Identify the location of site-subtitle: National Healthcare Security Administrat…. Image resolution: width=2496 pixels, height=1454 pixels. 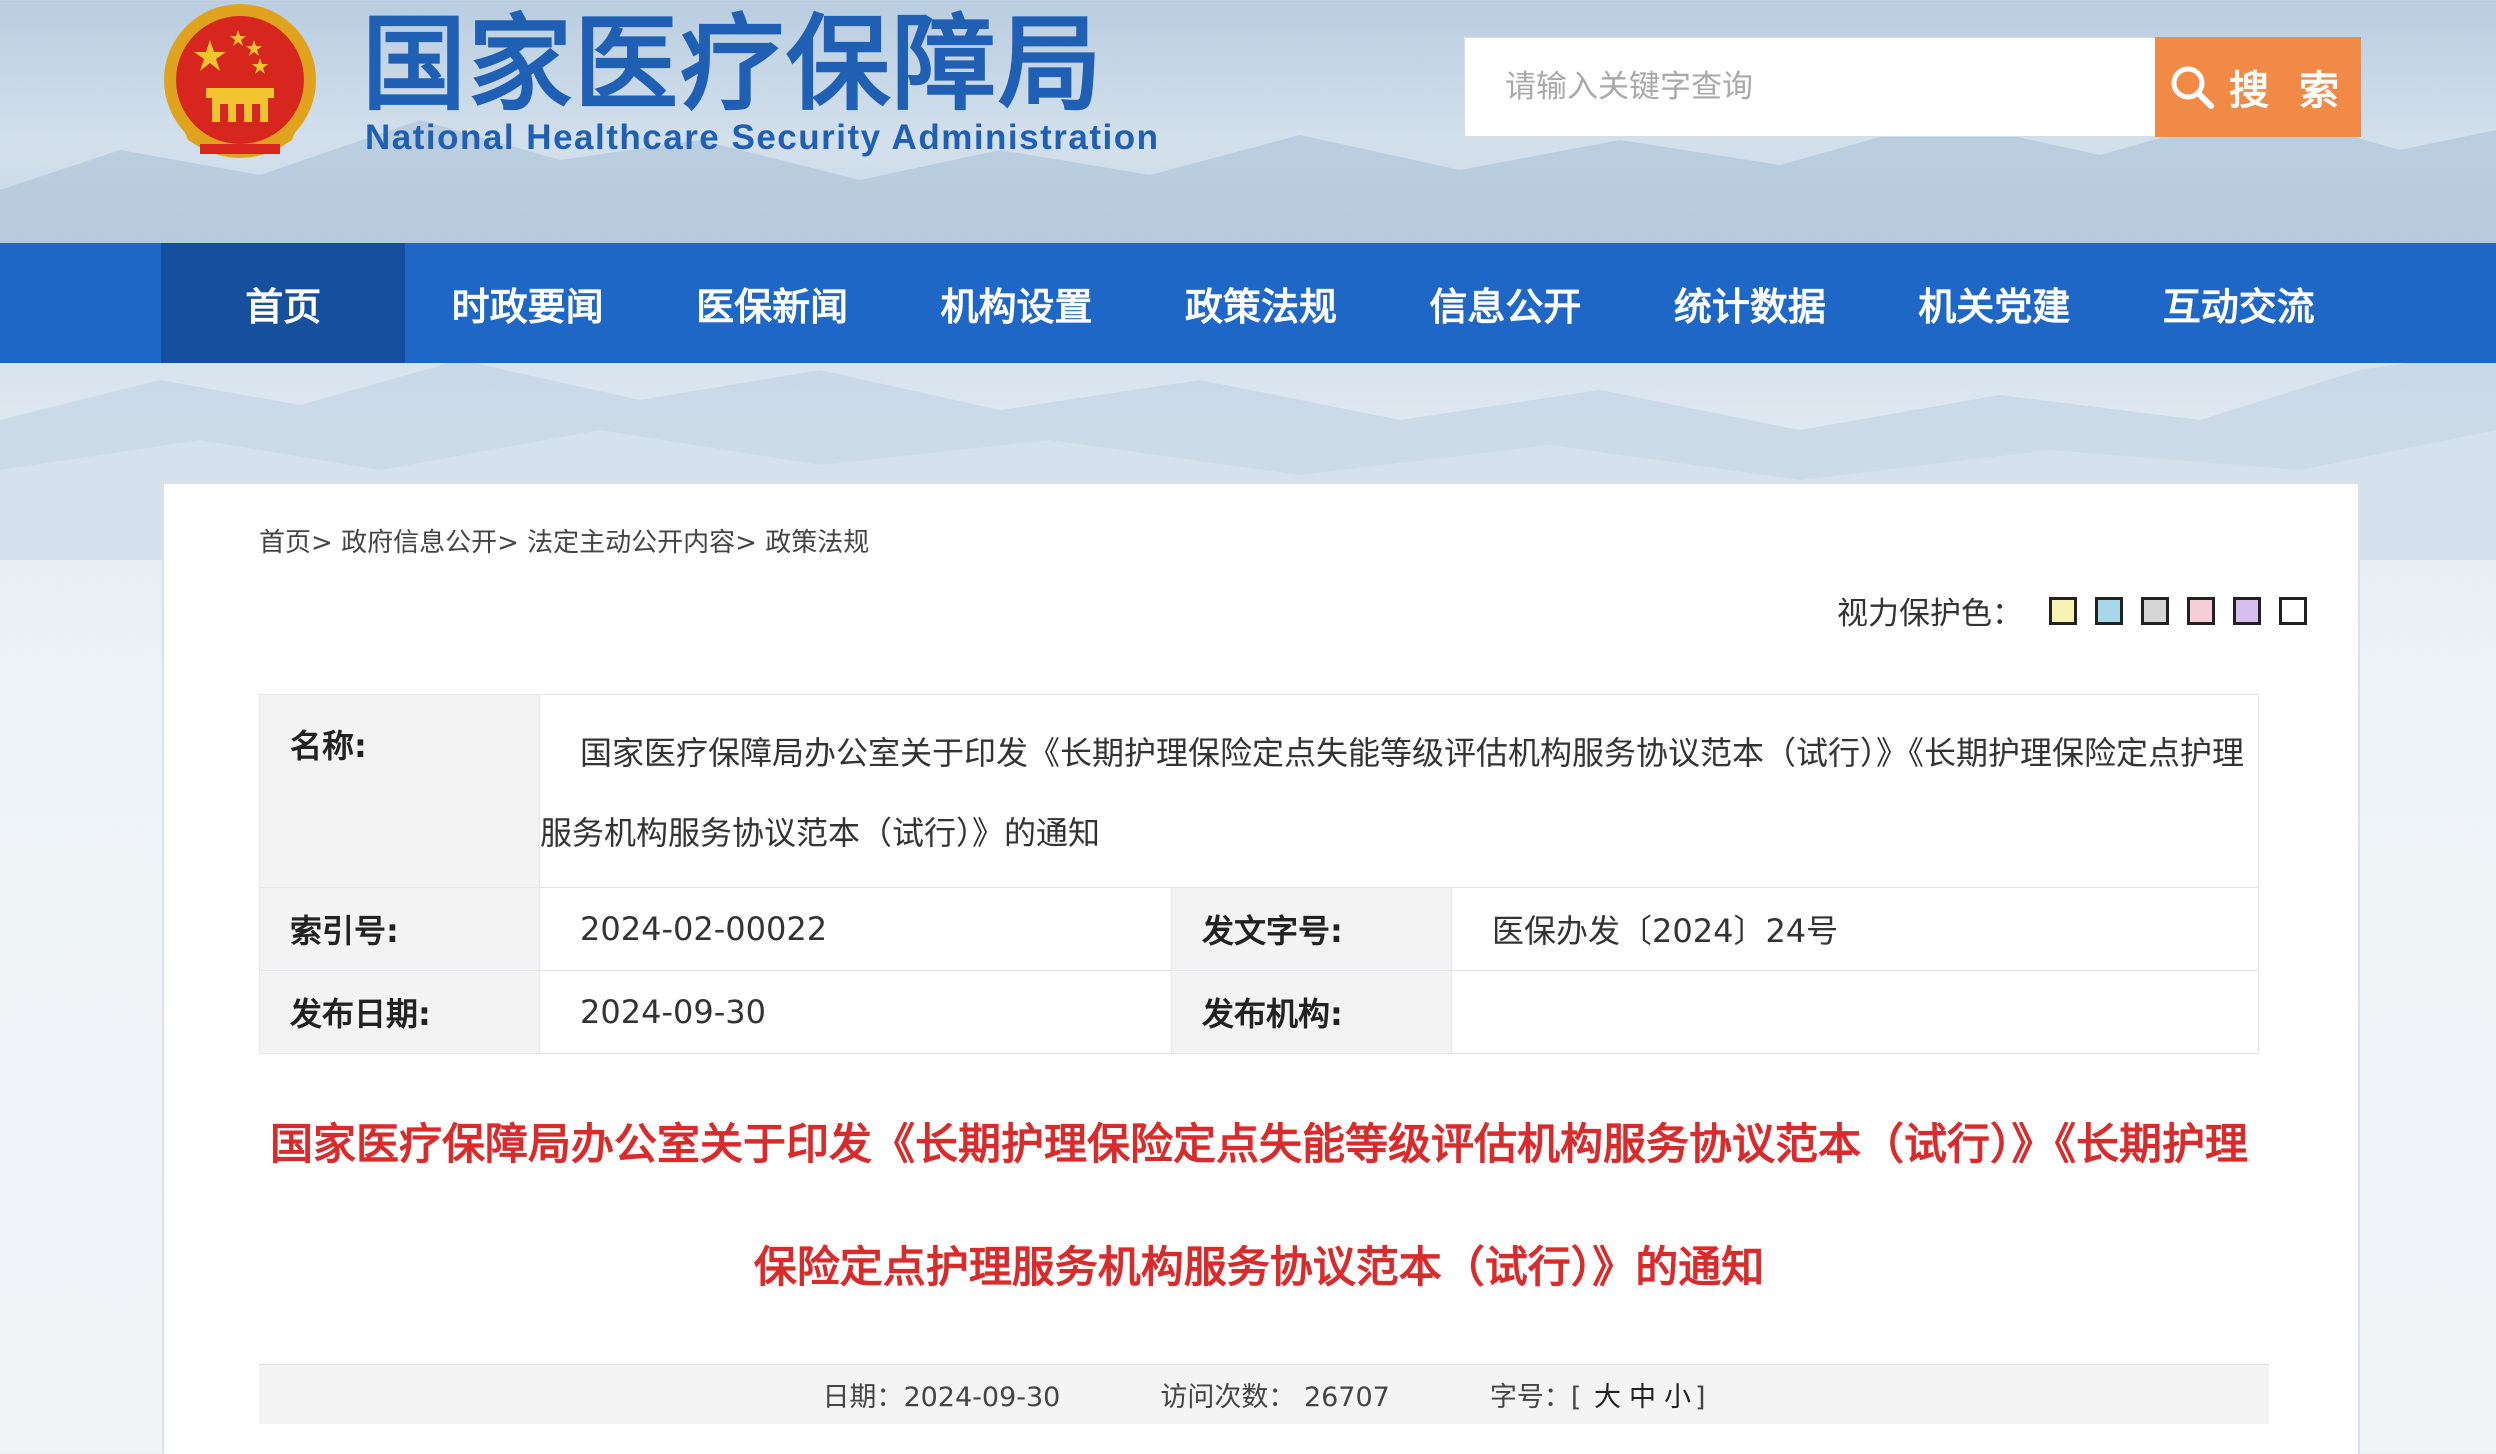
(762, 137).